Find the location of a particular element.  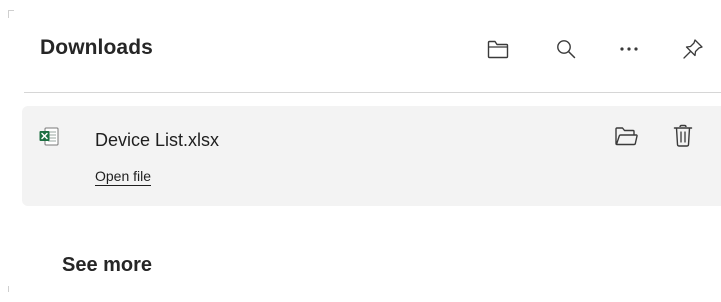

more-options-button is located at coordinates (629, 49).